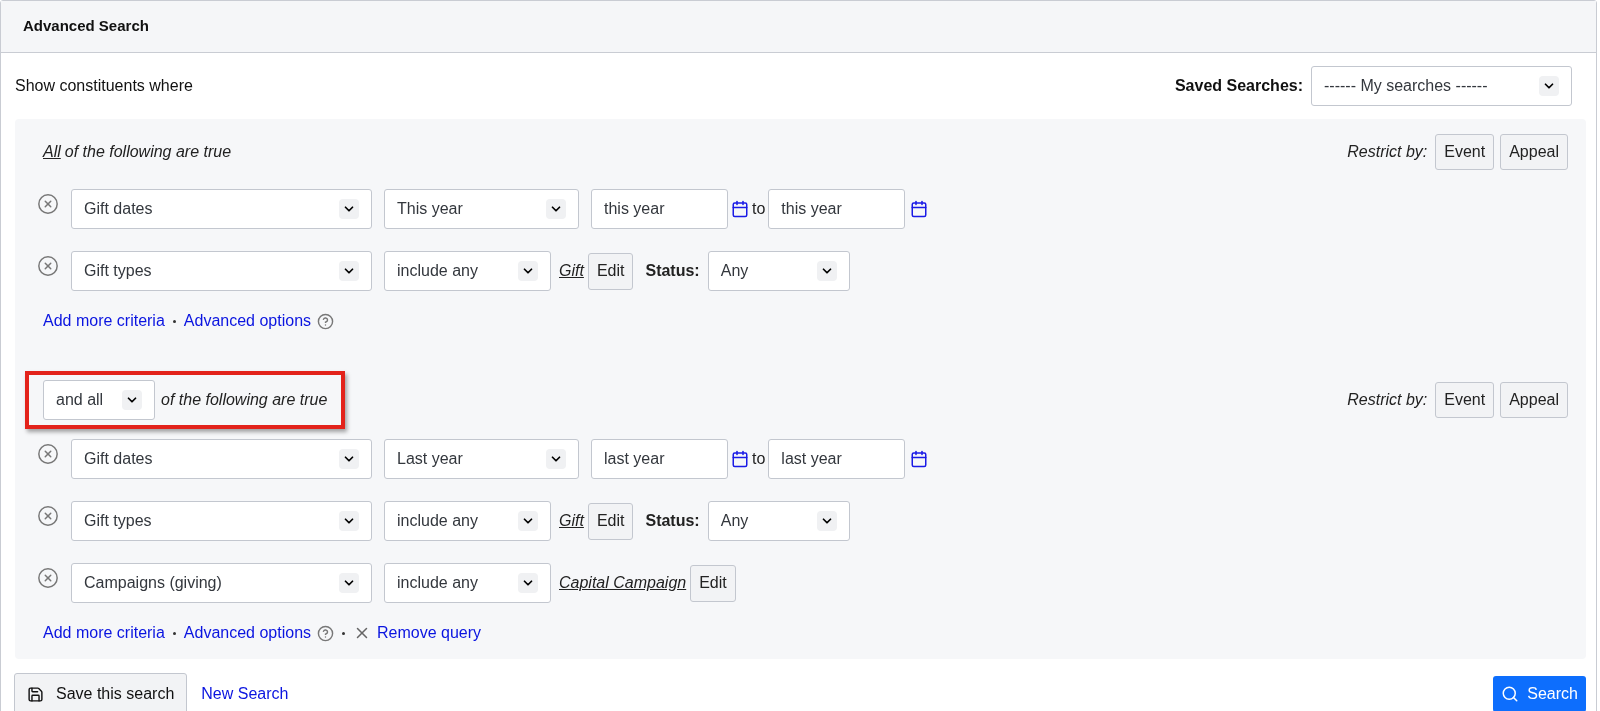 The width and height of the screenshot is (1600, 711). I want to click on operator-select: This year, so click(481, 209).